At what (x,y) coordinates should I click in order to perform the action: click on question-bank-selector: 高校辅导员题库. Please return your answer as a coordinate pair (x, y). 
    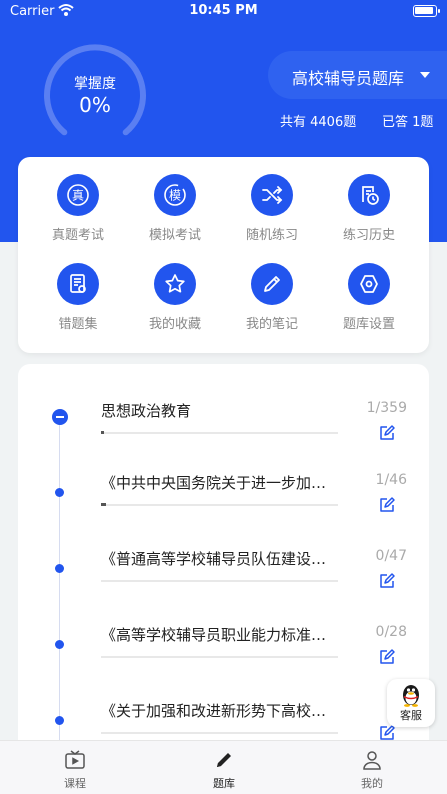
    Looking at the image, I should click on (357, 75).